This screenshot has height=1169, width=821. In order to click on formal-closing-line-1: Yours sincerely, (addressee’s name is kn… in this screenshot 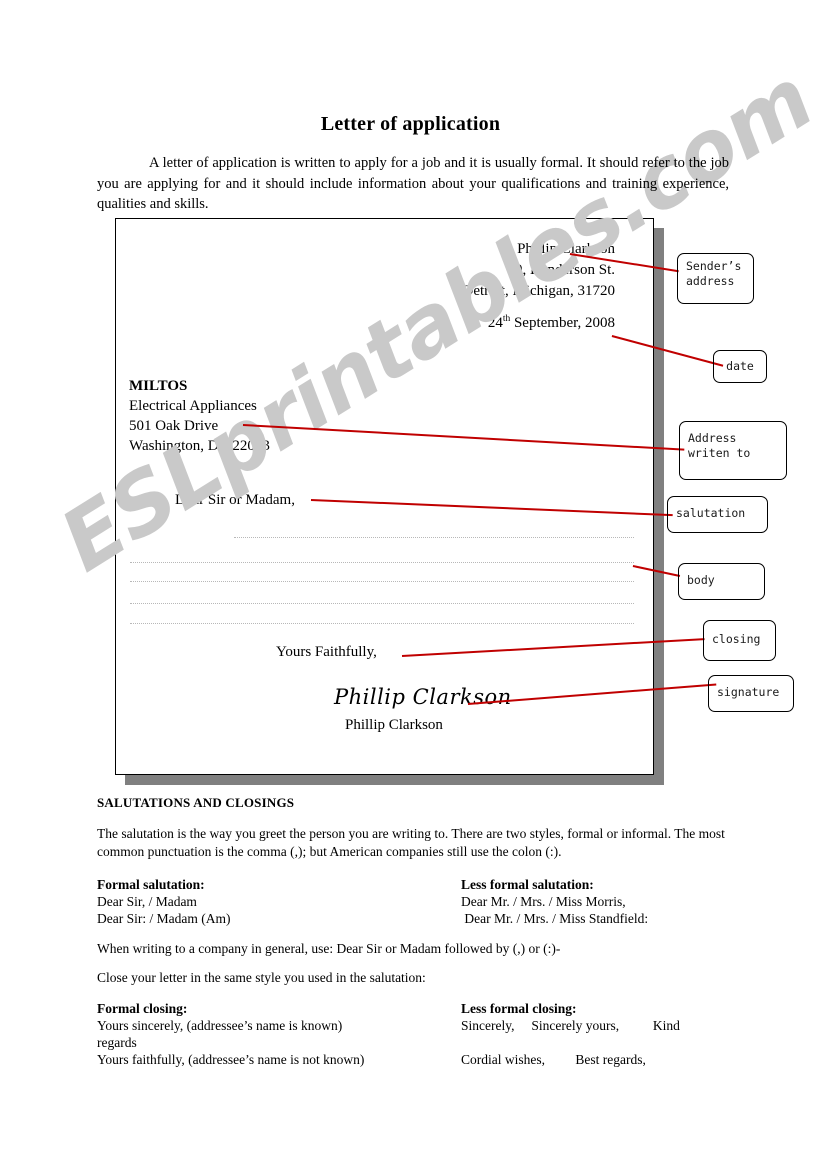, I will do `click(220, 1025)`.